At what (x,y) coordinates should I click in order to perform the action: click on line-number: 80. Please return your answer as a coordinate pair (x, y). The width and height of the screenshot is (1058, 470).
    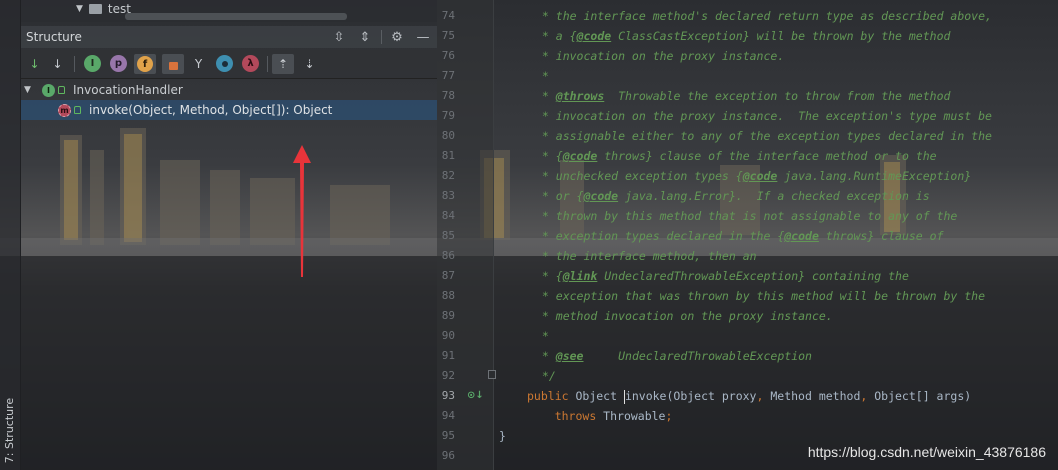
    Looking at the image, I should click on (448, 135).